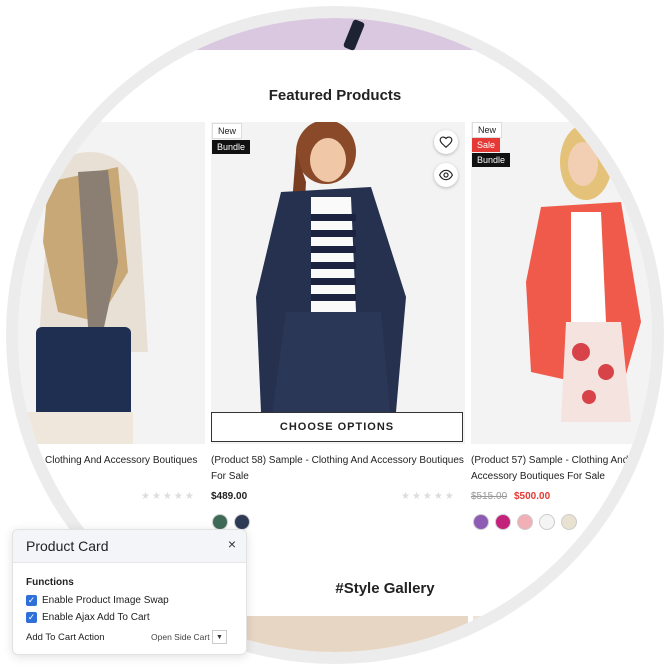 This screenshot has height=670, width=670. What do you see at coordinates (105, 600) in the screenshot?
I see `option-label: Enable Product Image Swap` at bounding box center [105, 600].